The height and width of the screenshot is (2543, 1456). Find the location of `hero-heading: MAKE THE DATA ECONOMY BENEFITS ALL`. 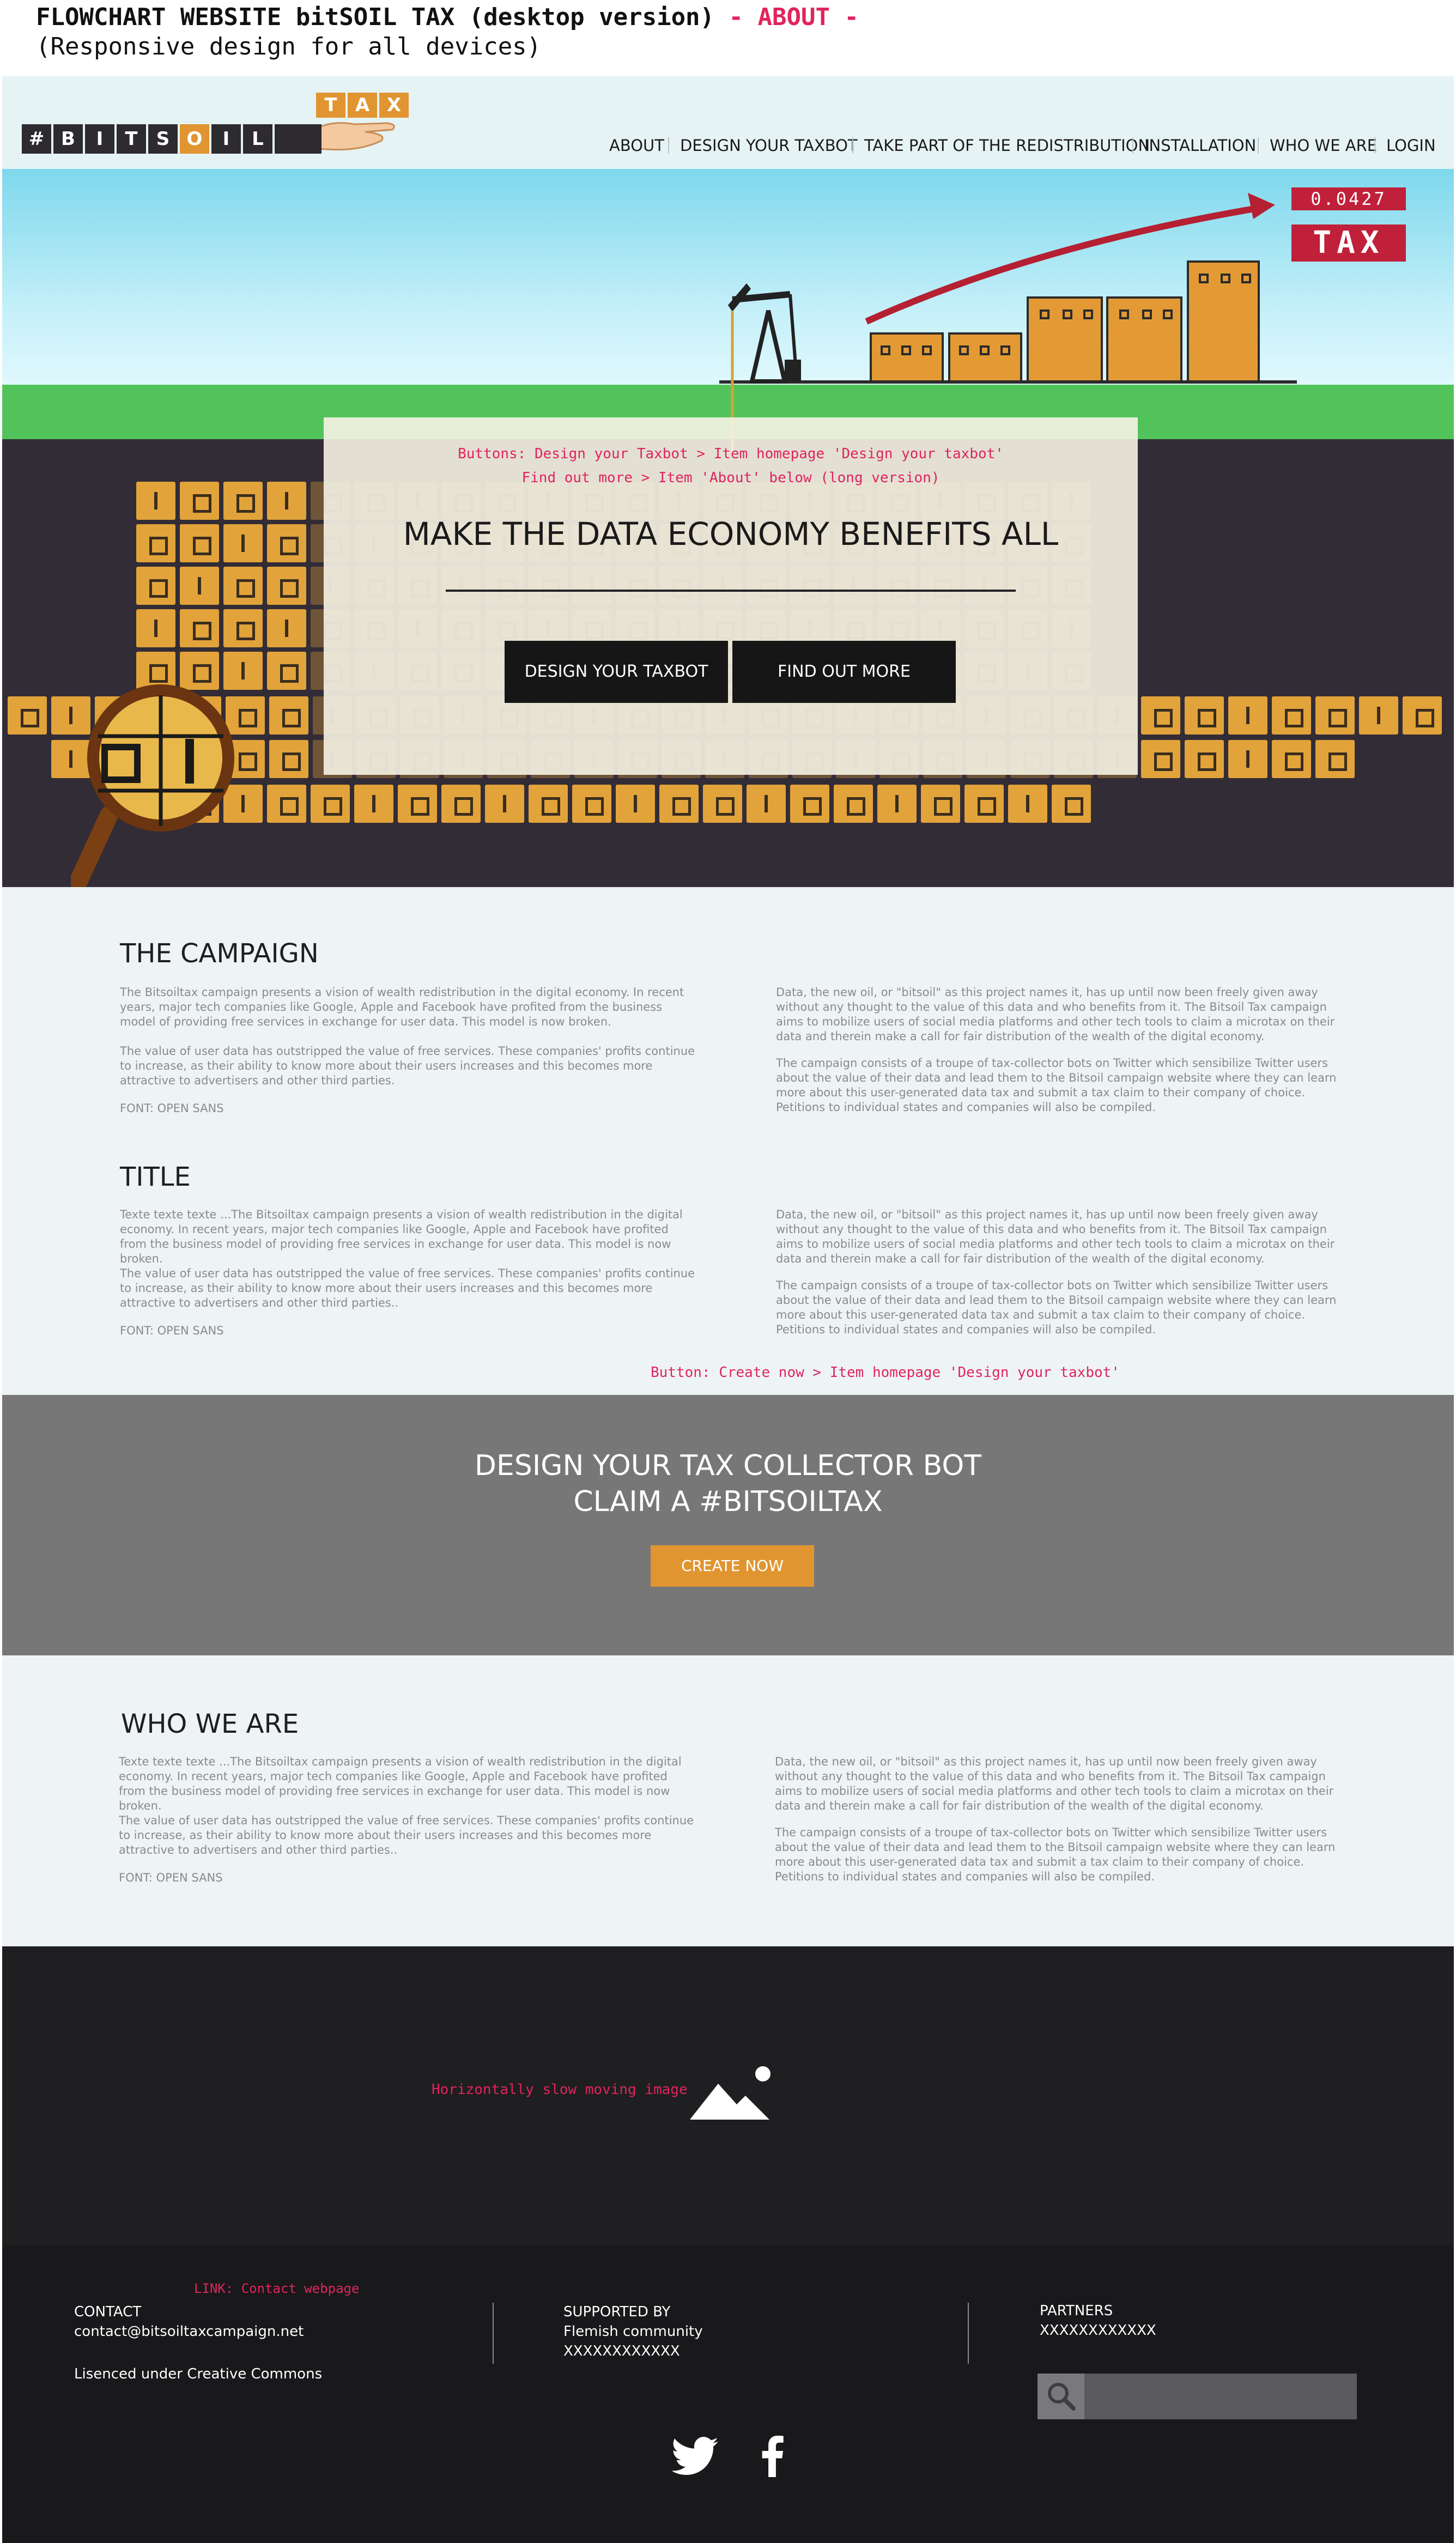

hero-heading: MAKE THE DATA ECONOMY BENEFITS ALL is located at coordinates (731, 534).